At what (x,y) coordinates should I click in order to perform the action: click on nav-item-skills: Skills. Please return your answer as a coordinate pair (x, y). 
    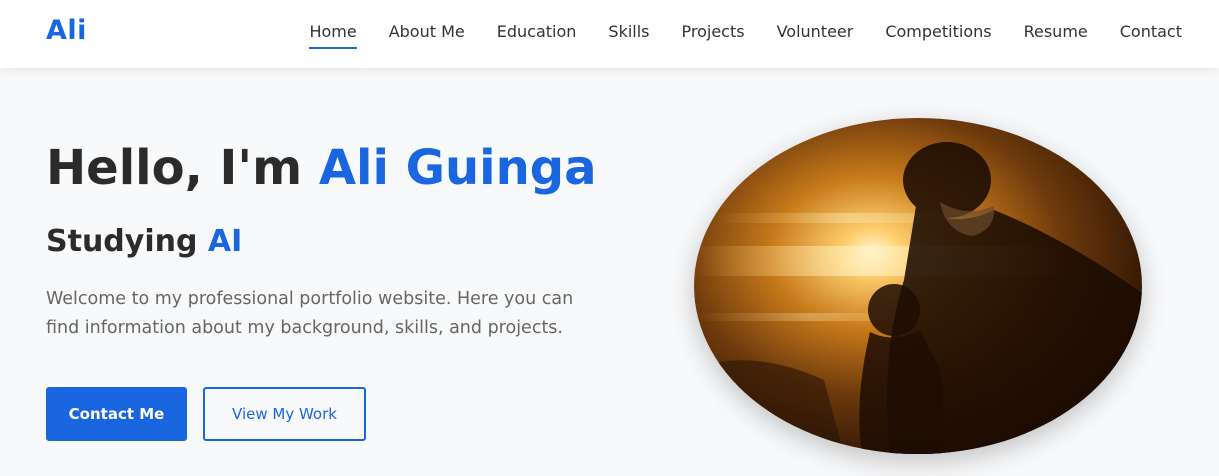
    Looking at the image, I should click on (628, 35).